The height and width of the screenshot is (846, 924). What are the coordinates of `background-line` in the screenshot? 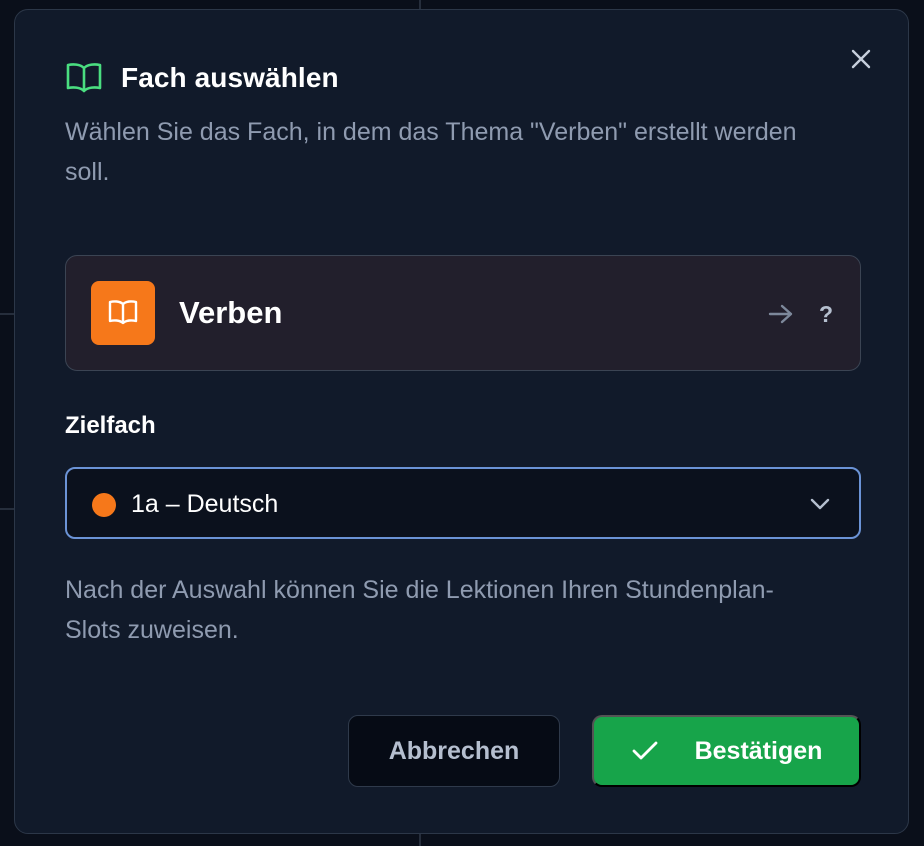 It's located at (420, 840).